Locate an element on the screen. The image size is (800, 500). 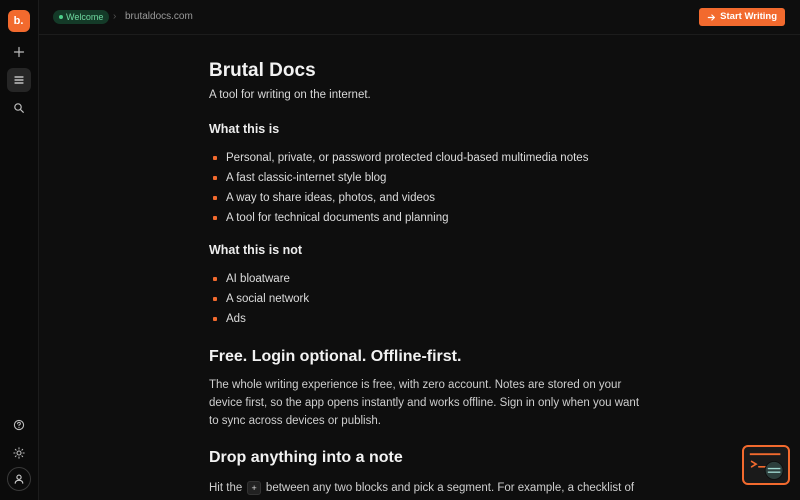
search-icon is located at coordinates (19, 108).